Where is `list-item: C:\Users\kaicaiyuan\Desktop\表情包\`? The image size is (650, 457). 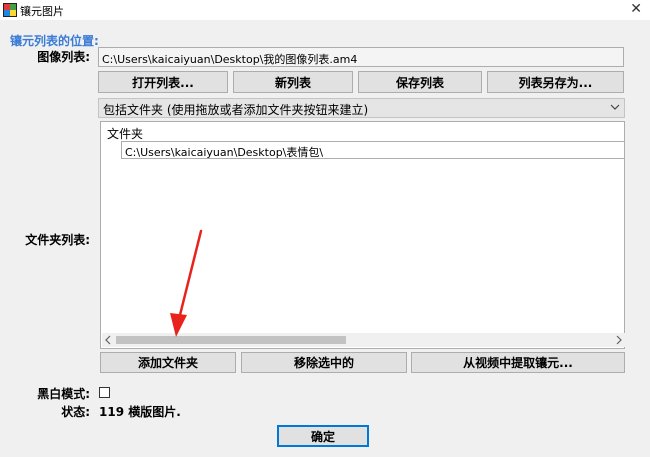 list-item: C:\Users\kaicaiyuan\Desktop\表情包\ is located at coordinates (373, 150).